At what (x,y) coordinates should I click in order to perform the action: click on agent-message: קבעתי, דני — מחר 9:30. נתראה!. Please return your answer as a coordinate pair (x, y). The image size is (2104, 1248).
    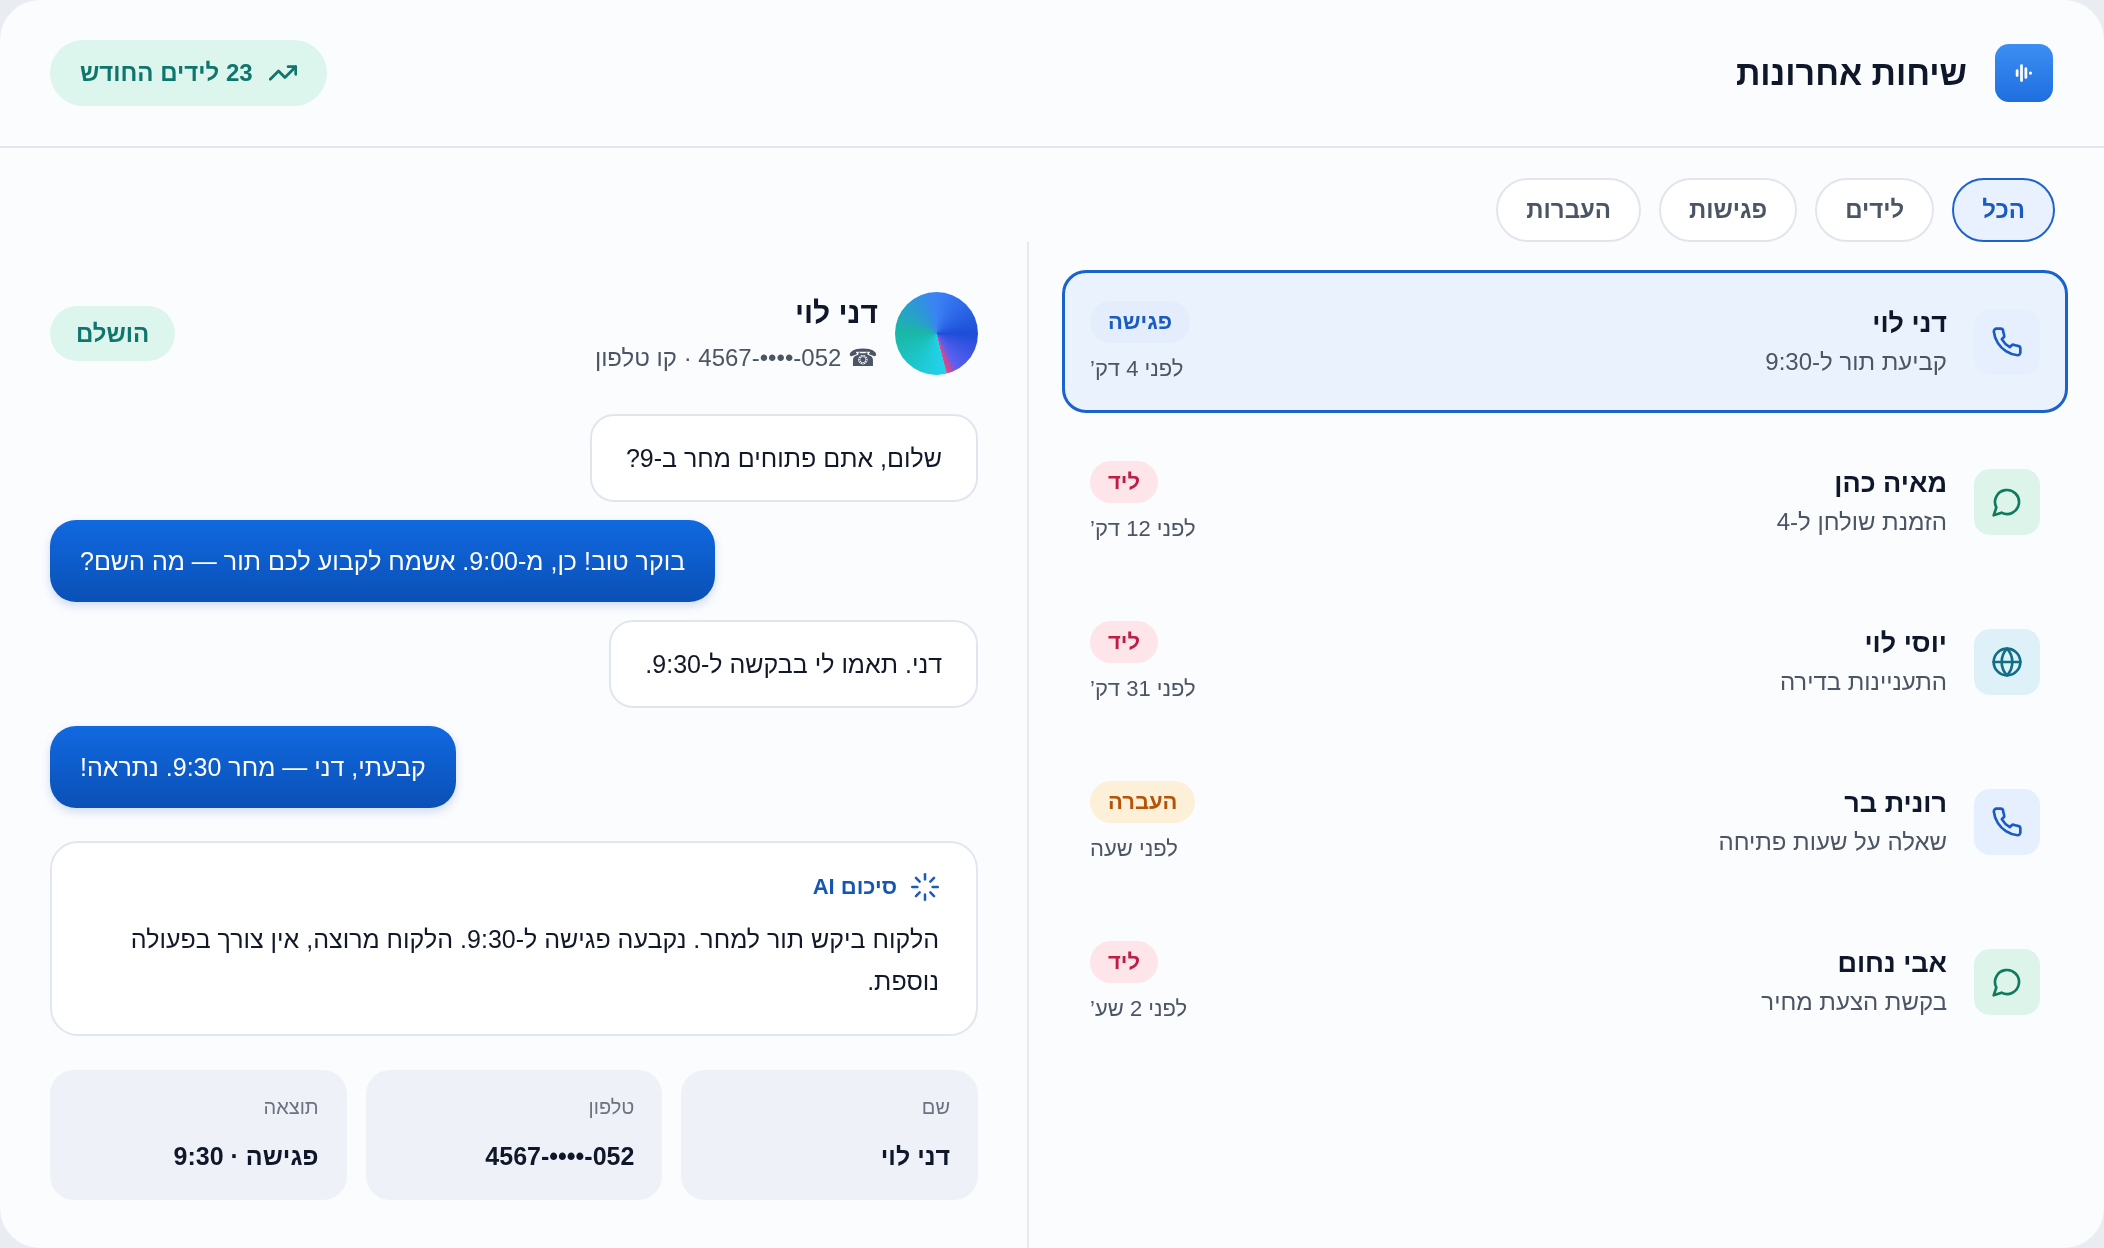
    Looking at the image, I should click on (253, 767).